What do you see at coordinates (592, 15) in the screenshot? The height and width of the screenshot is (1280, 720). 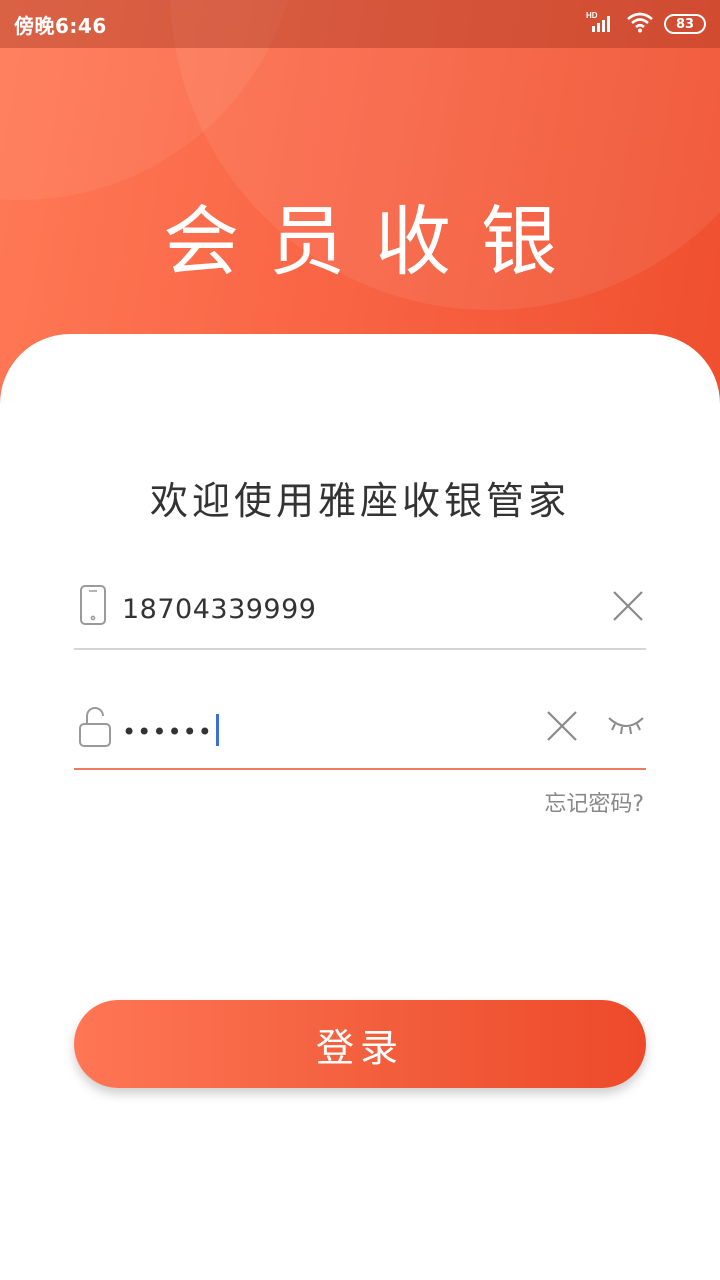 I see `network-type-label: HD` at bounding box center [592, 15].